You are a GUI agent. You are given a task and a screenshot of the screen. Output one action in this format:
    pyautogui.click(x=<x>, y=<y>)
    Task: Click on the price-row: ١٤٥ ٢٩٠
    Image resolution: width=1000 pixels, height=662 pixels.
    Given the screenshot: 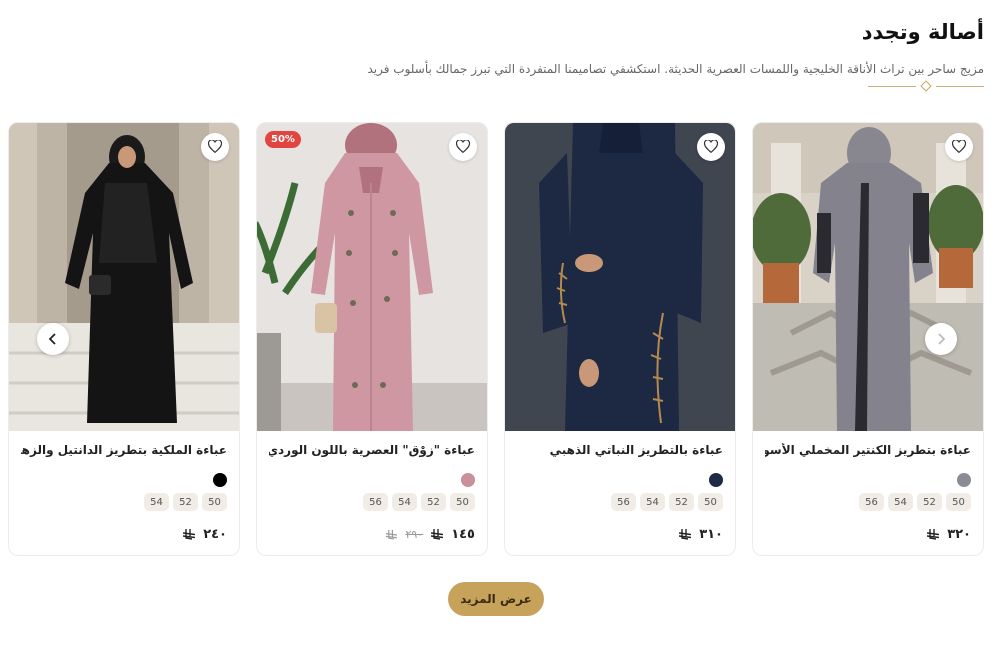 What is the action you would take?
    pyautogui.click(x=430, y=534)
    